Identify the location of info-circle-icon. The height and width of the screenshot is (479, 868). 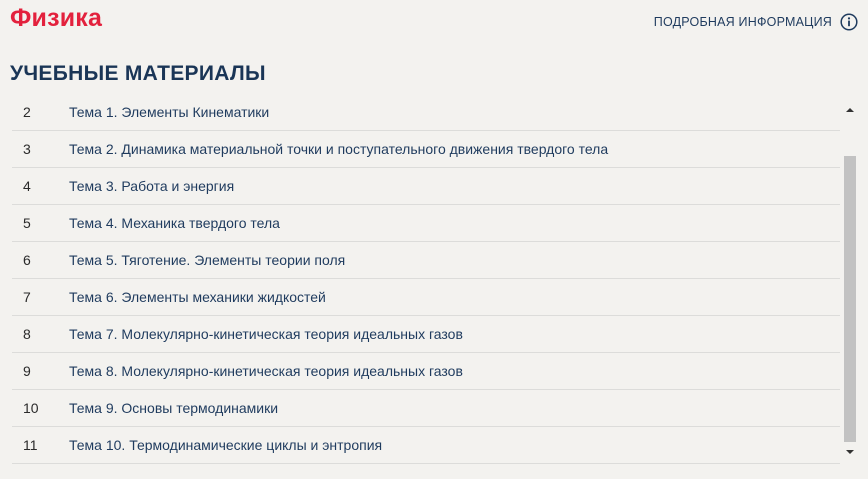
(849, 22).